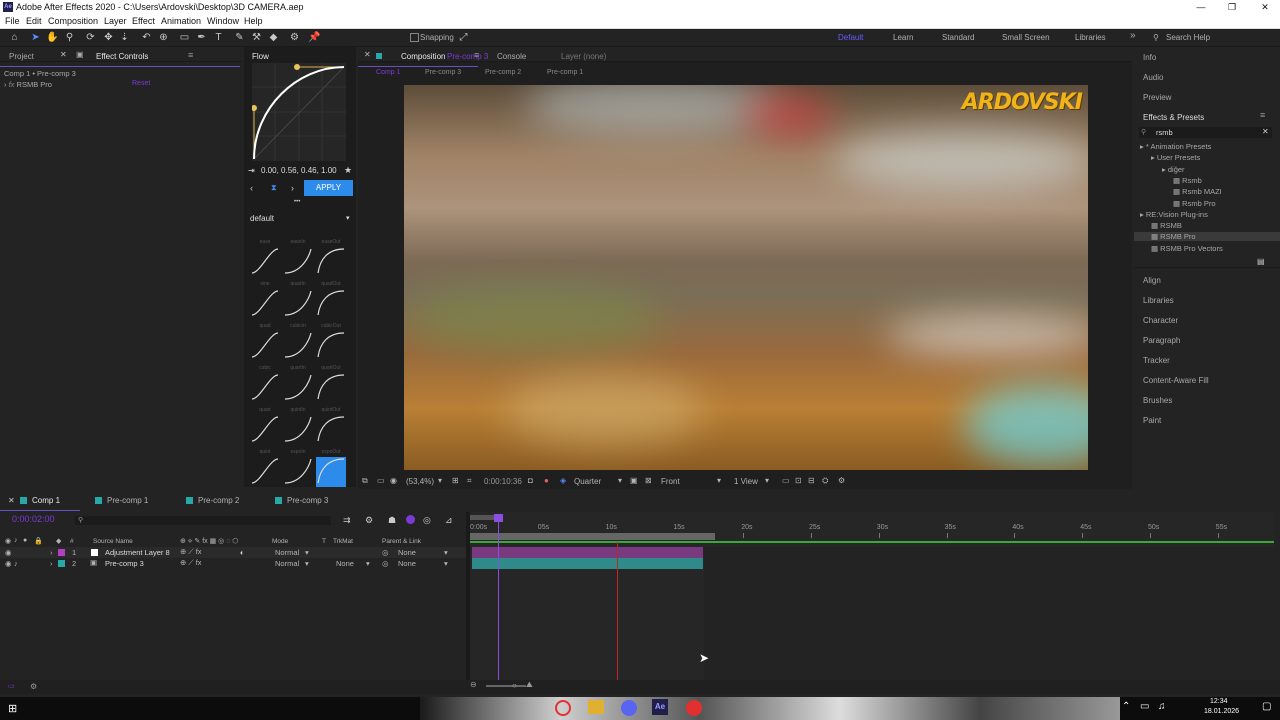 The height and width of the screenshot is (720, 1280). What do you see at coordinates (12, 84) in the screenshot?
I see `fx-badge: fx` at bounding box center [12, 84].